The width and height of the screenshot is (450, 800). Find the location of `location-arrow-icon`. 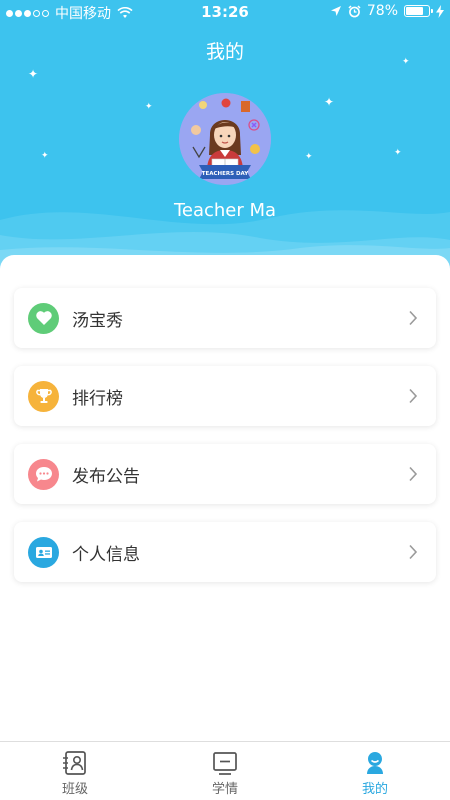

location-arrow-icon is located at coordinates (335, 11).